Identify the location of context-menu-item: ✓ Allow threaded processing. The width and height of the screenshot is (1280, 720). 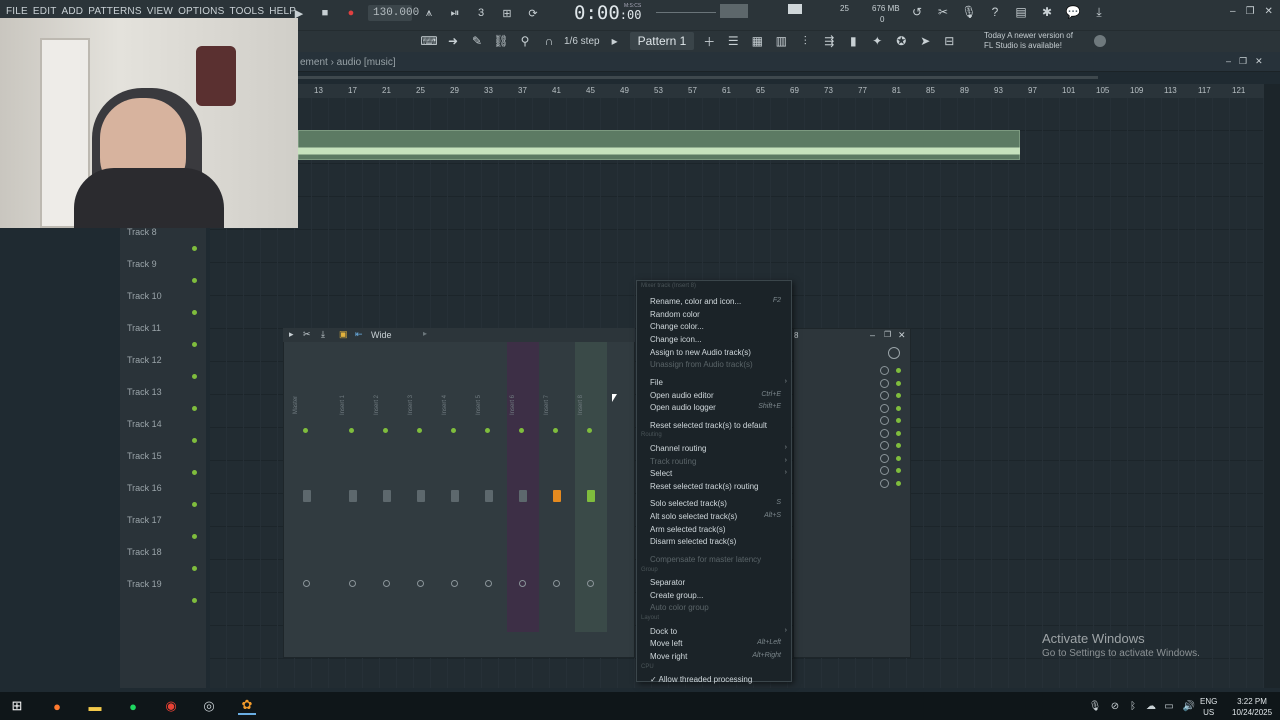
(701, 679).